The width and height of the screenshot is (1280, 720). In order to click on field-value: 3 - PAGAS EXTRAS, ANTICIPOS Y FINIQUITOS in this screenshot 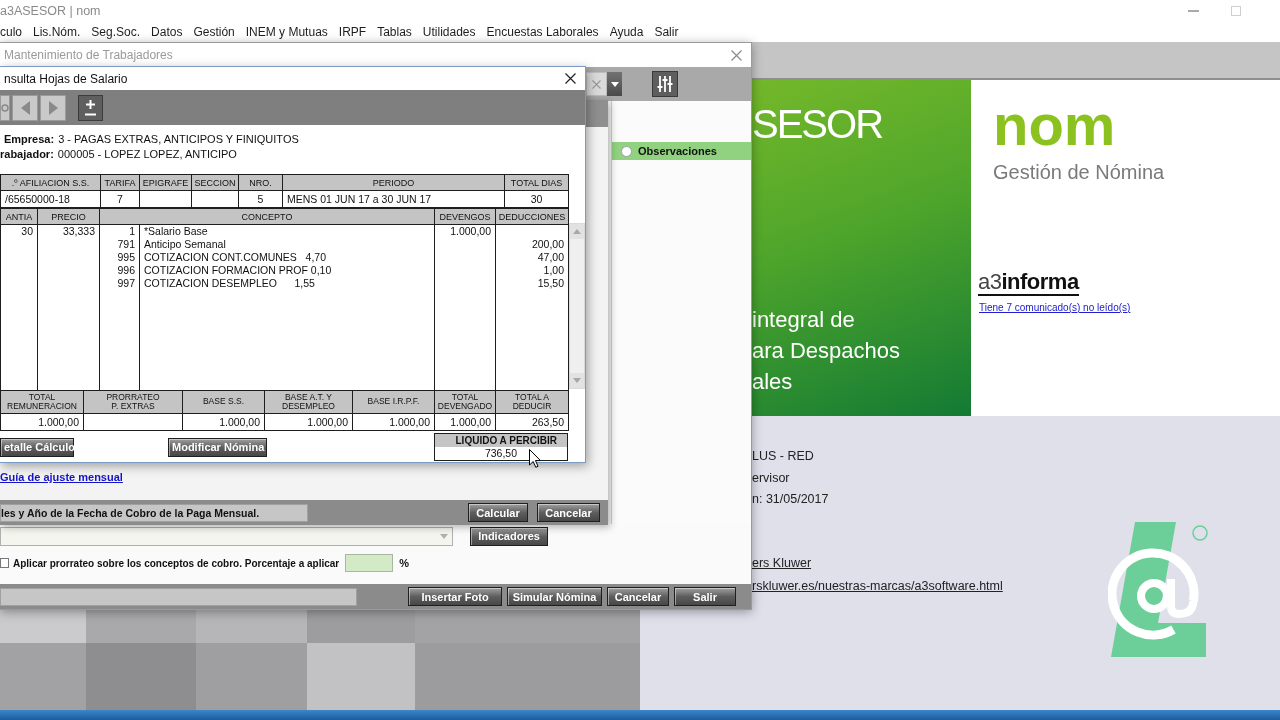, I will do `click(178, 138)`.